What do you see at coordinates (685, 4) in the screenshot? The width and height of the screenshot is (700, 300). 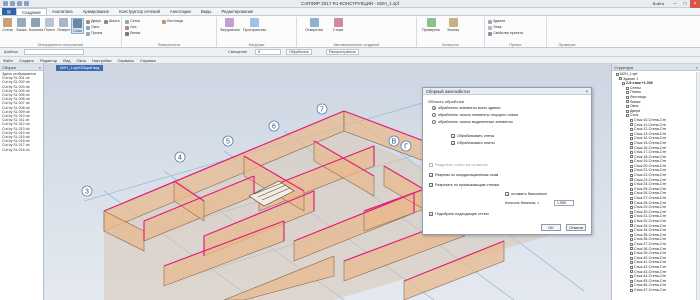 I see `maximize-icon: □` at bounding box center [685, 4].